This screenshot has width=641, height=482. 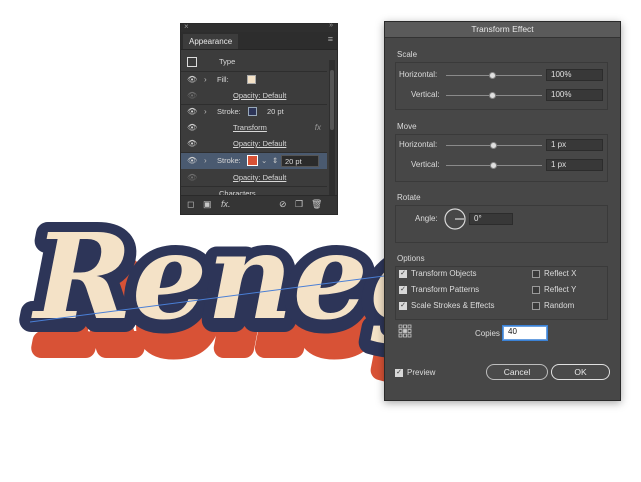 I want to click on scale-strokes-checkbox: ✓, so click(x=403, y=306).